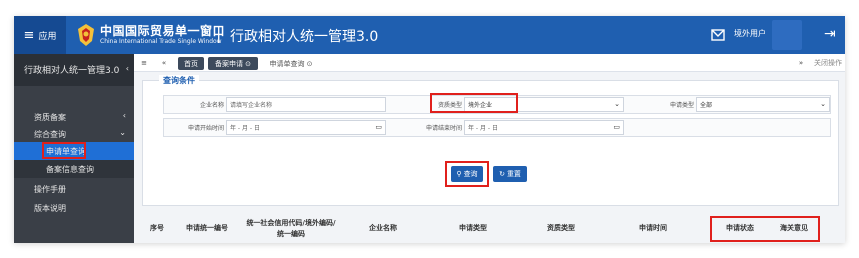 Image resolution: width=859 pixels, height=258 pixels. What do you see at coordinates (47, 36) in the screenshot?
I see `apps-label: 应用` at bounding box center [47, 36].